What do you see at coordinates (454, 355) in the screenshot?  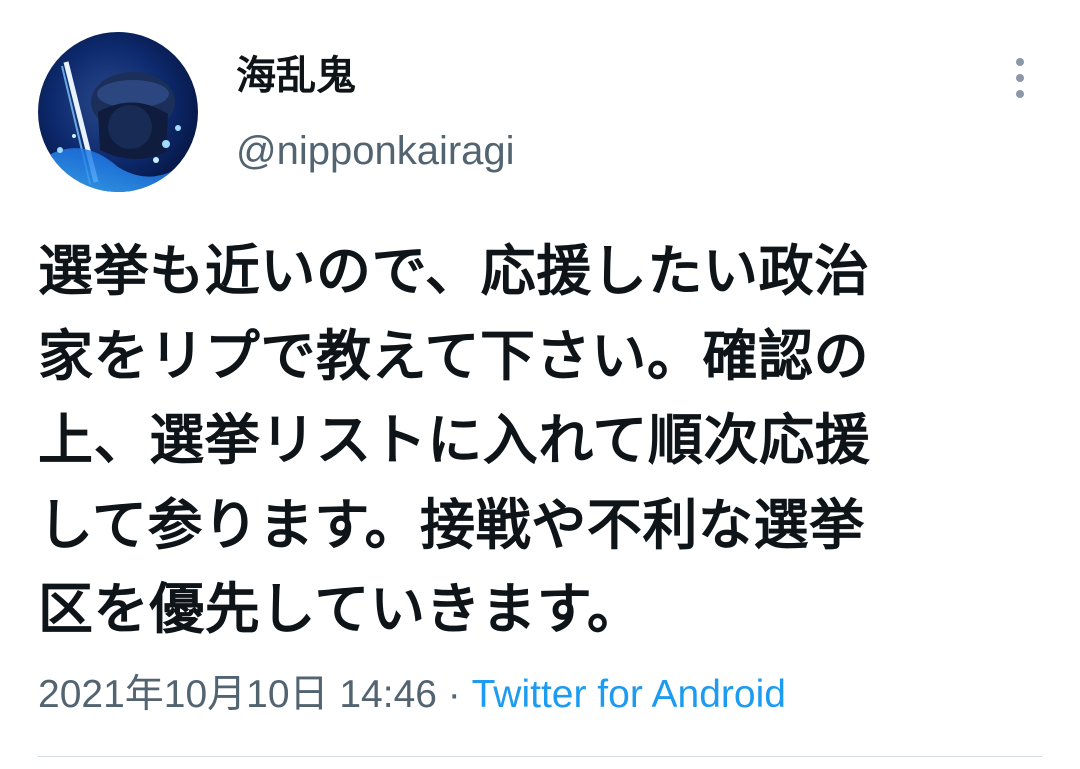 I see `tweet-text-line: 家をリプで教えて下さい。確認の` at bounding box center [454, 355].